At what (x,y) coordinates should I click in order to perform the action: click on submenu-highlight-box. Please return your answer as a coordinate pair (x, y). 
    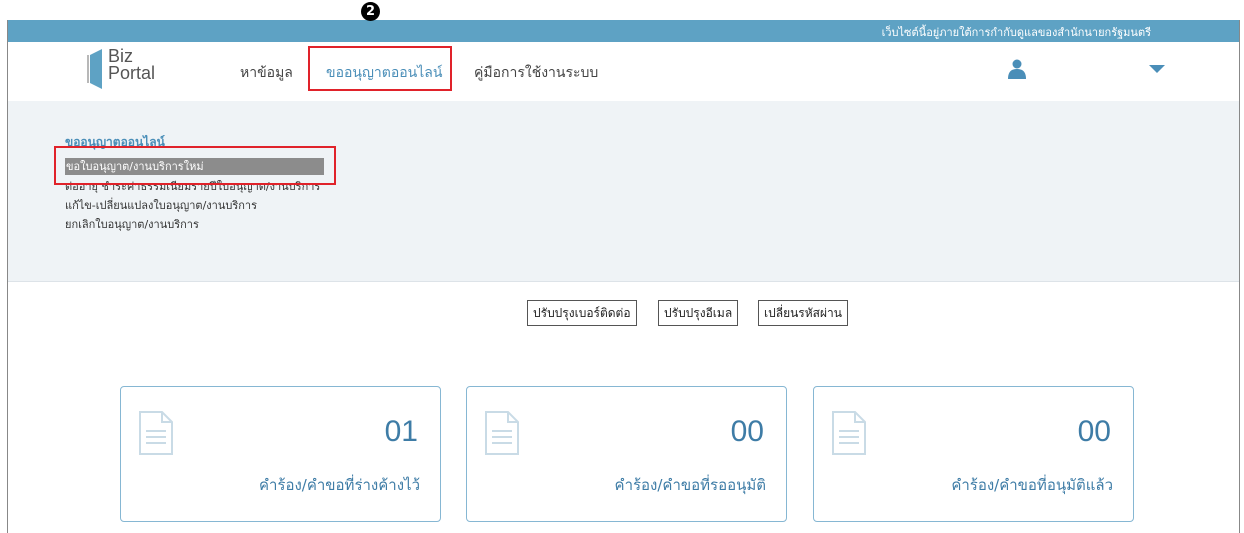
    Looking at the image, I should click on (195, 165).